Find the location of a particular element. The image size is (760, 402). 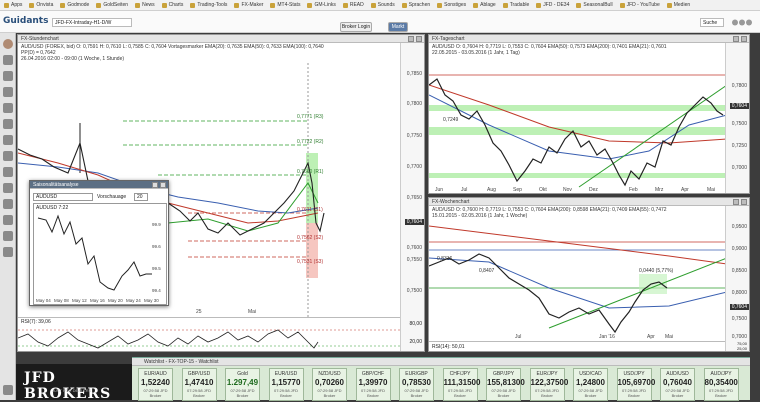

avatar-icon is located at coordinates (8, 44).